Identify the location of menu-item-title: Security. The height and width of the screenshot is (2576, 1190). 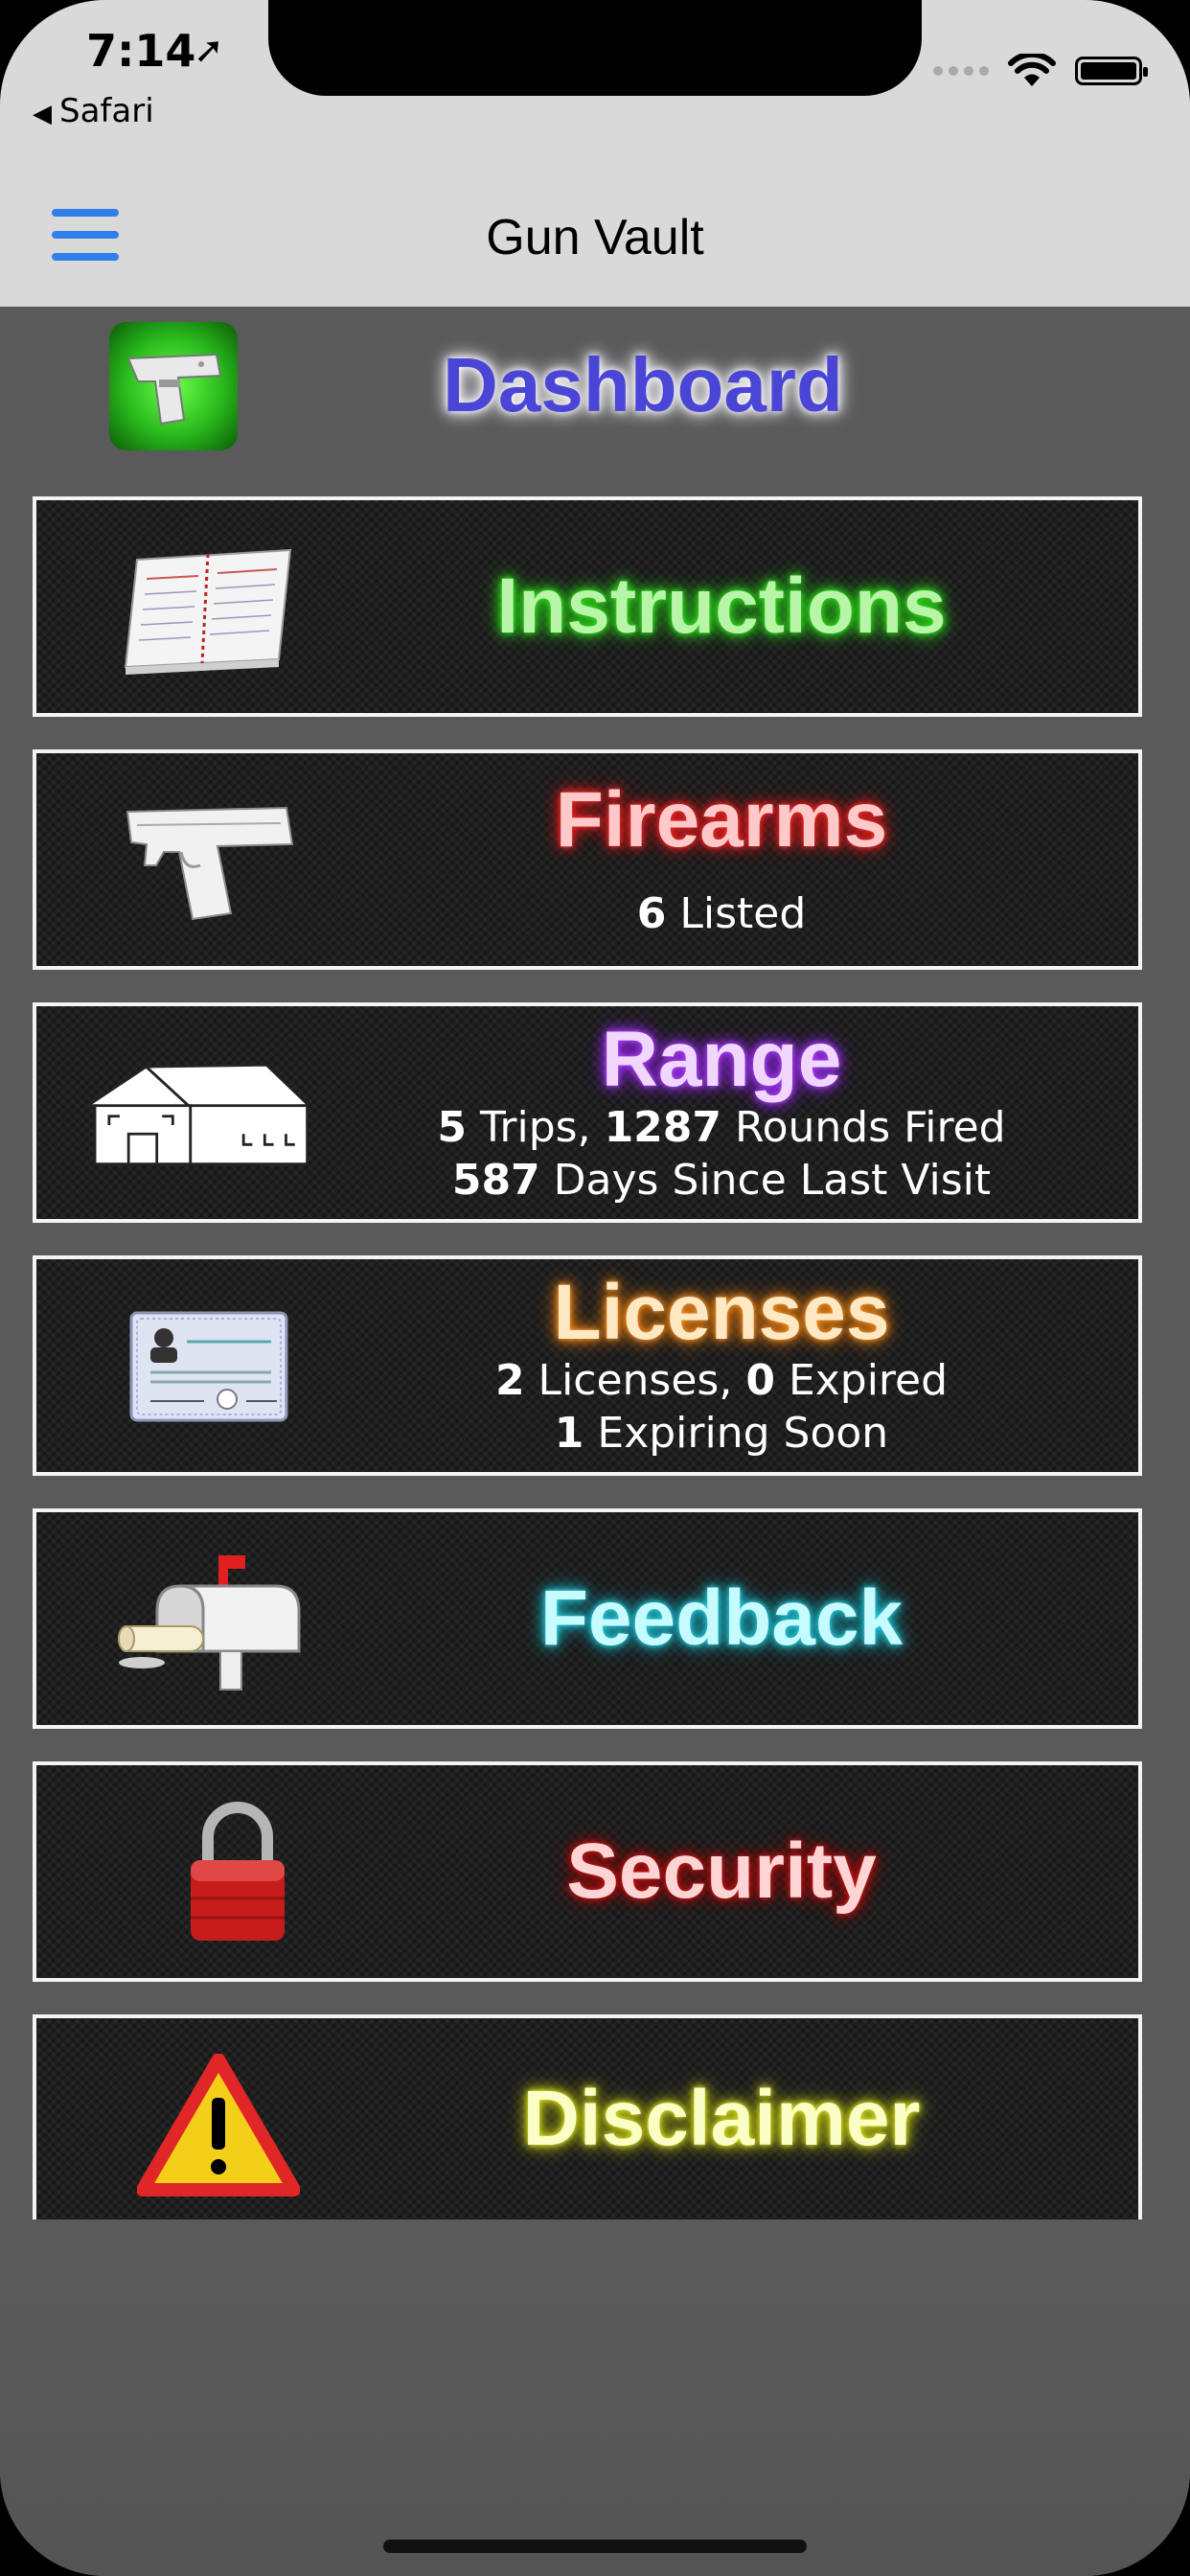
(722, 1871).